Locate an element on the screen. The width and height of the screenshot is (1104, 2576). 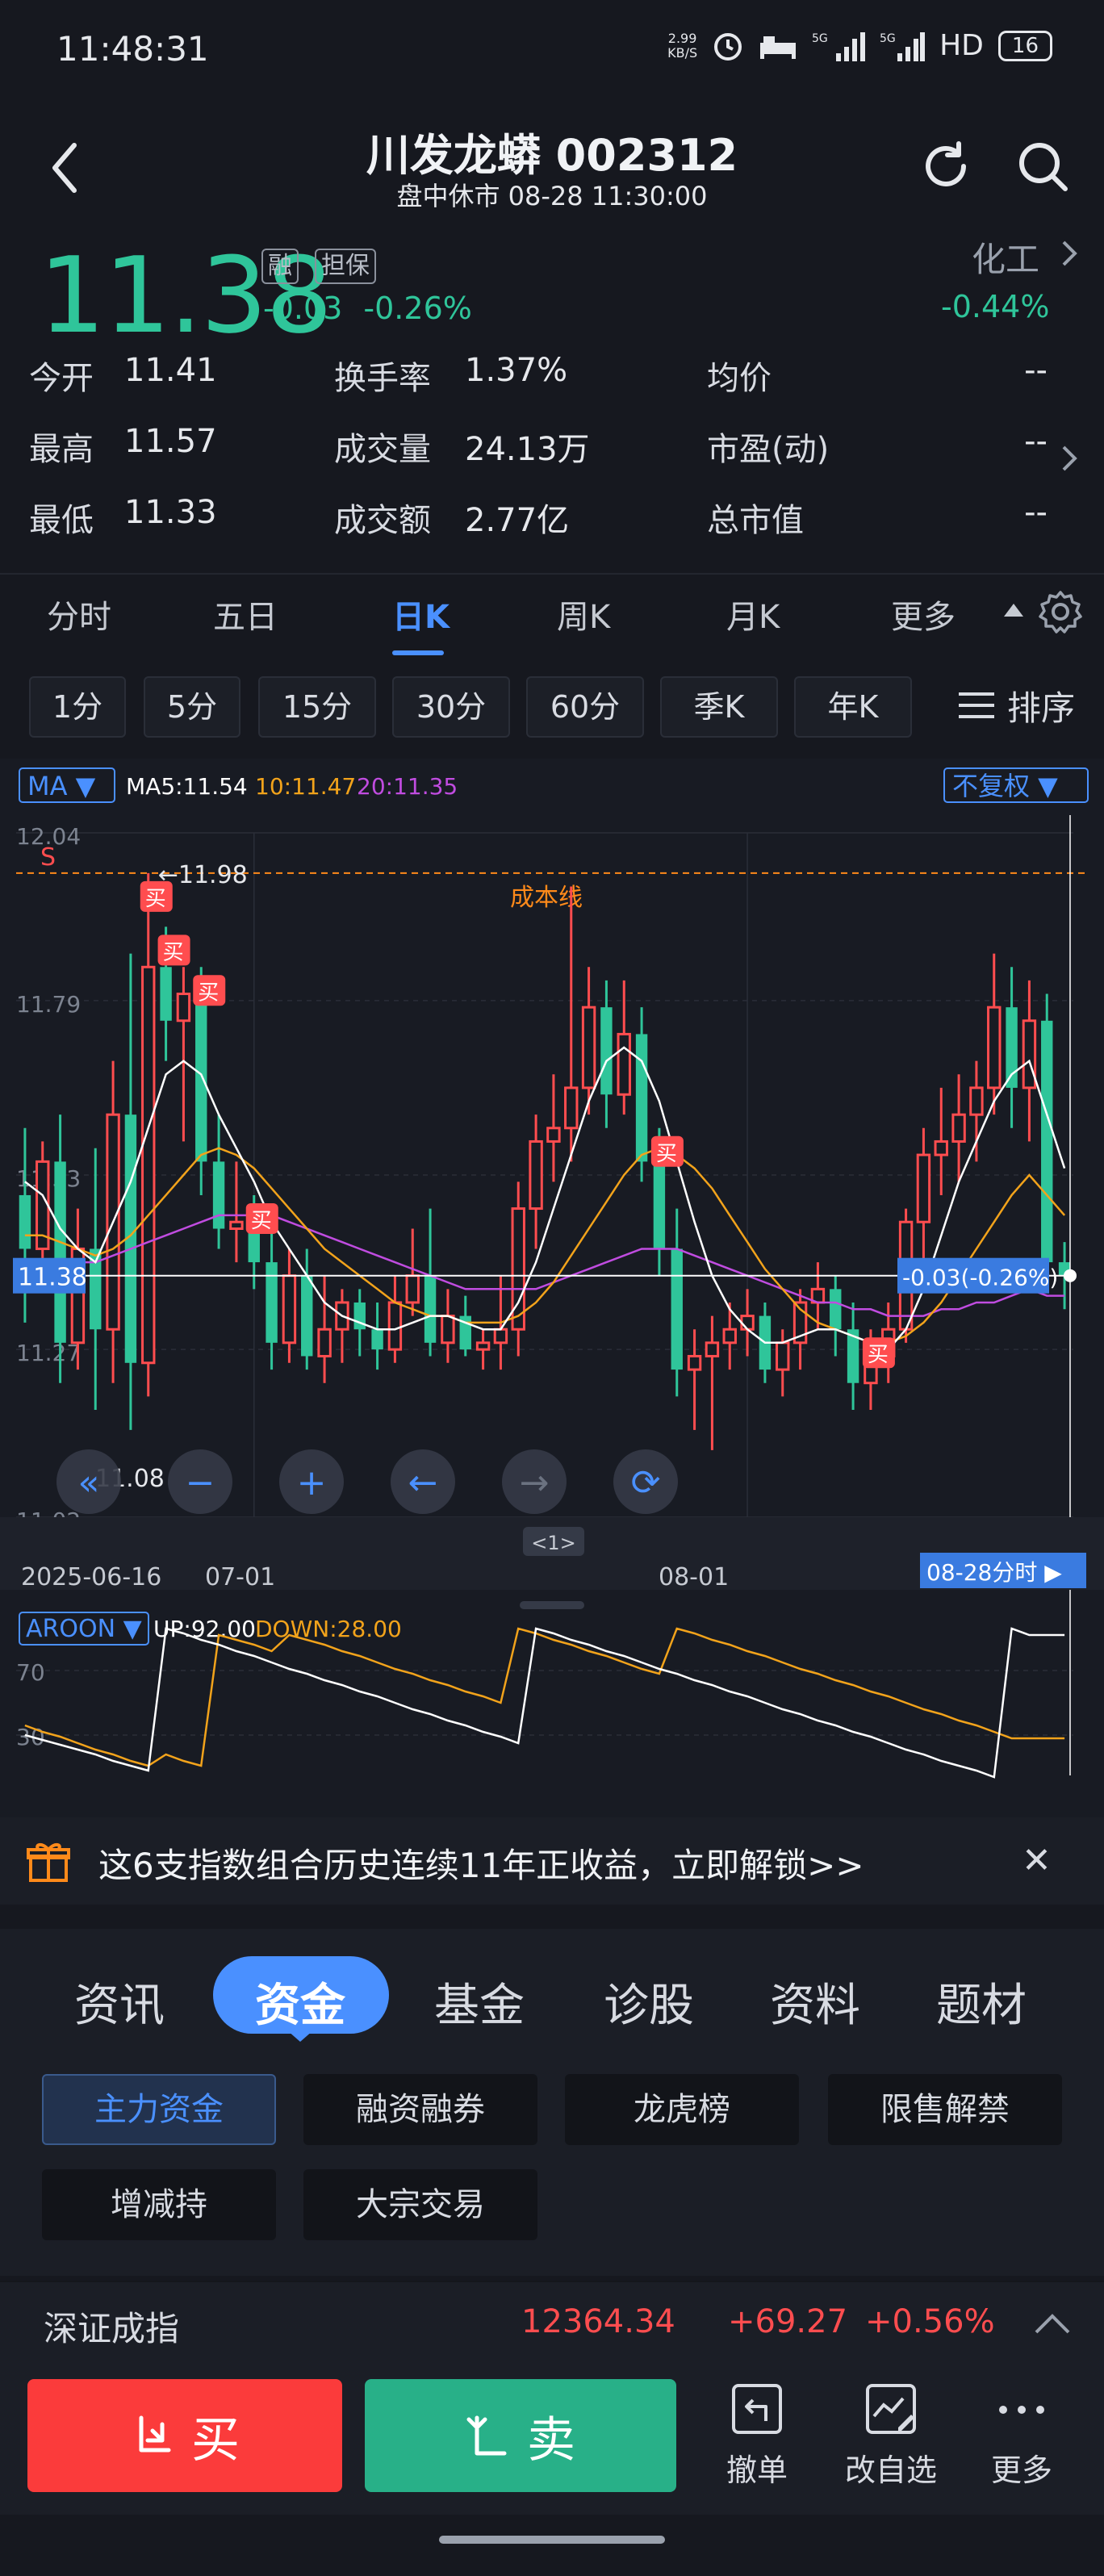
stat-value: 11.33 is located at coordinates (170, 512).